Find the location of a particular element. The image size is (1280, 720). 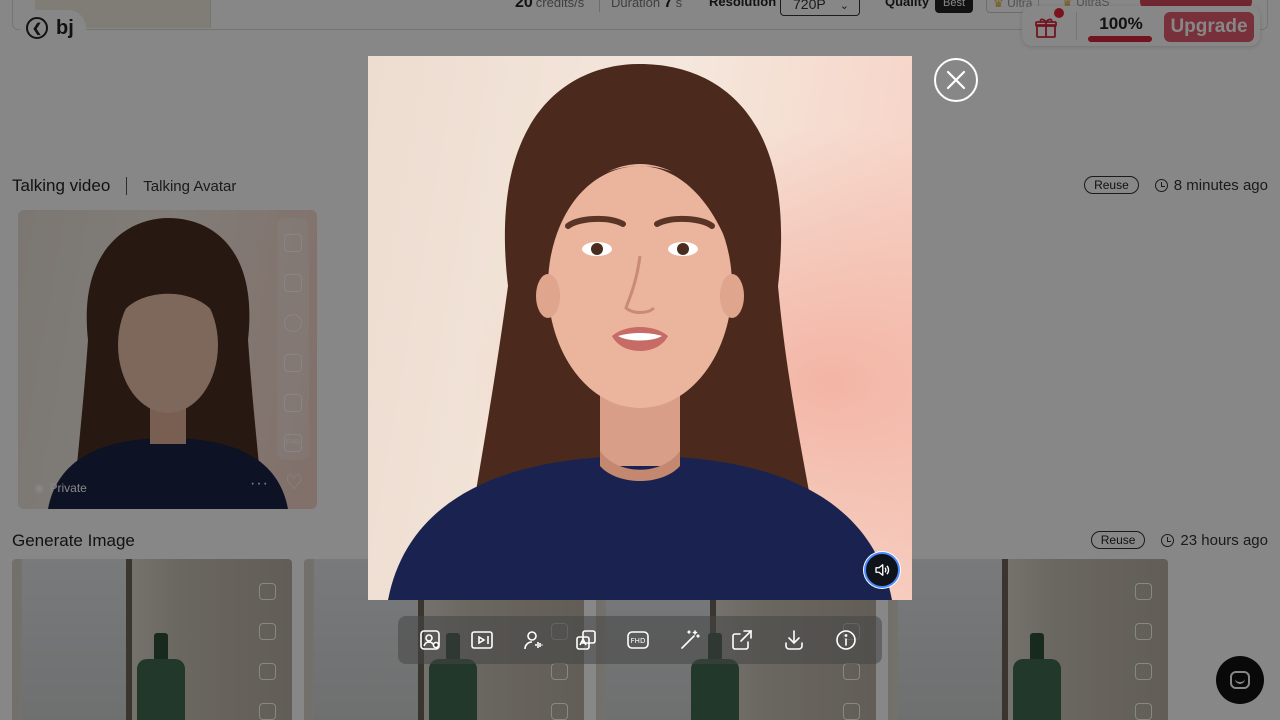

close-icon is located at coordinates (956, 80).